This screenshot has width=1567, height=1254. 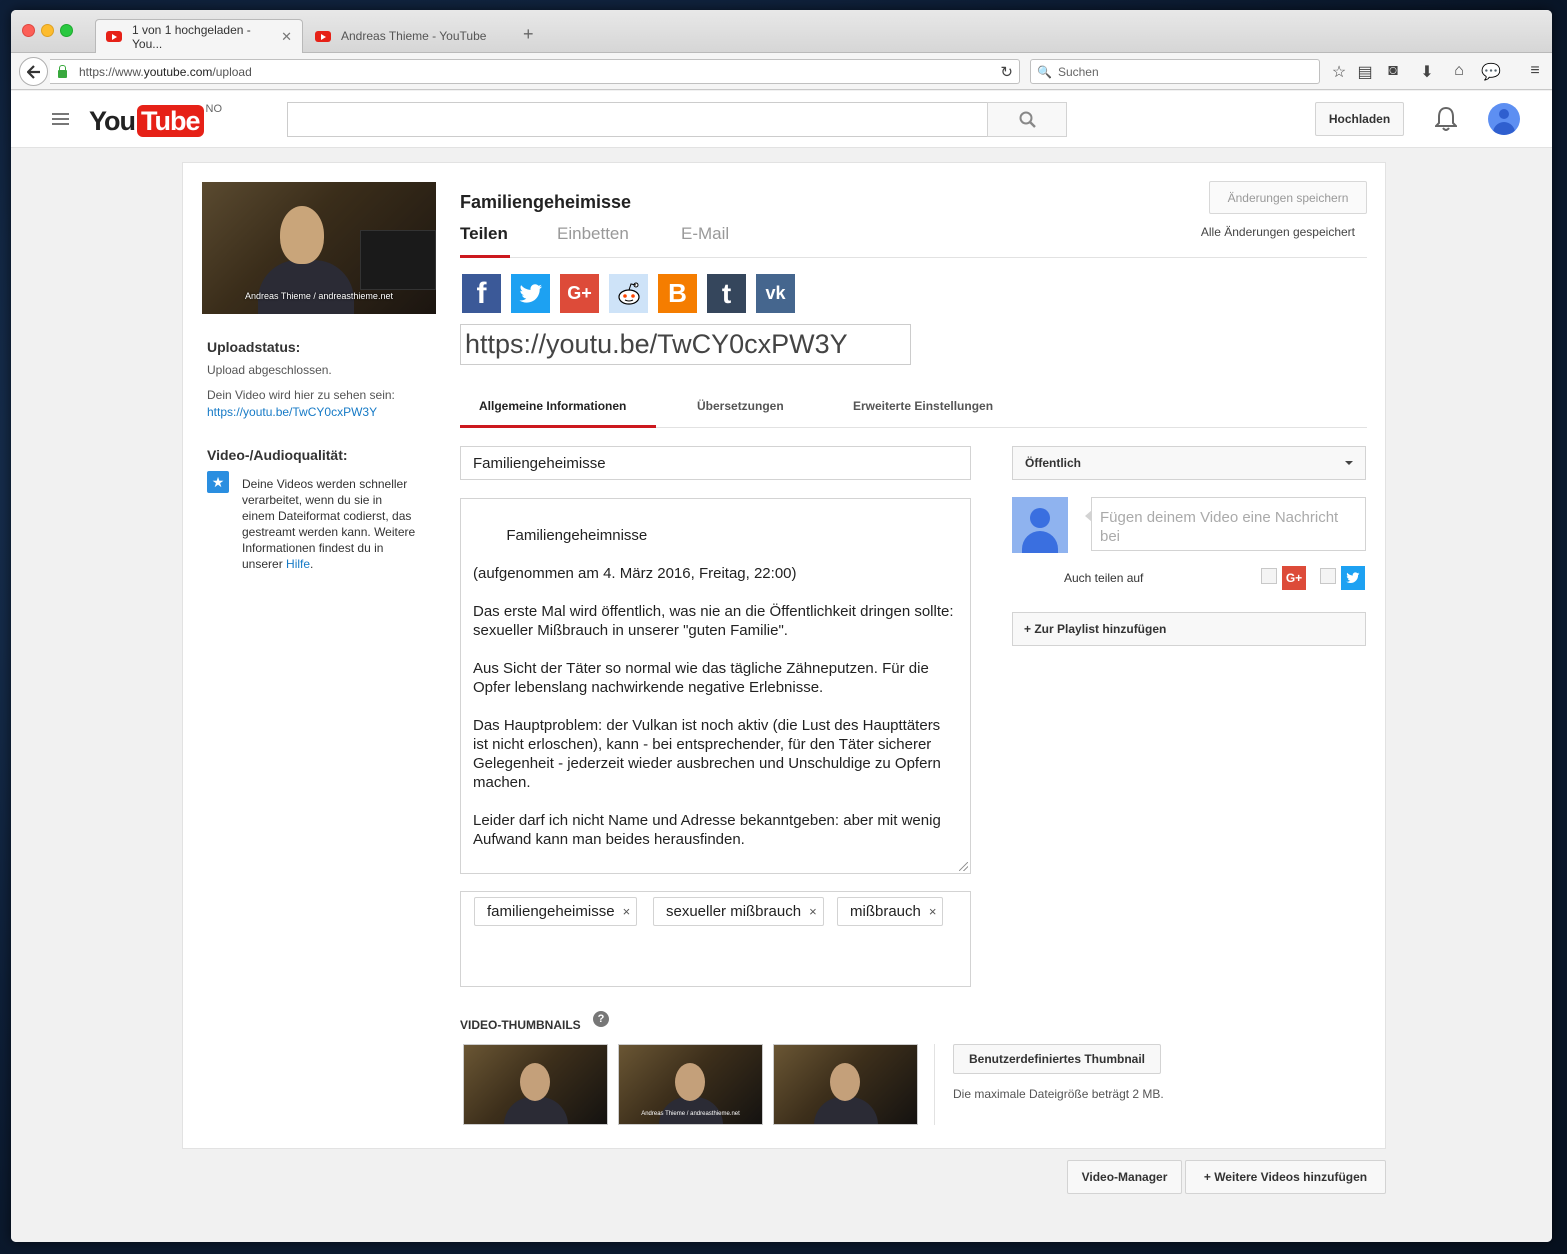 I want to click on youtube-search-button, so click(x=1027, y=119).